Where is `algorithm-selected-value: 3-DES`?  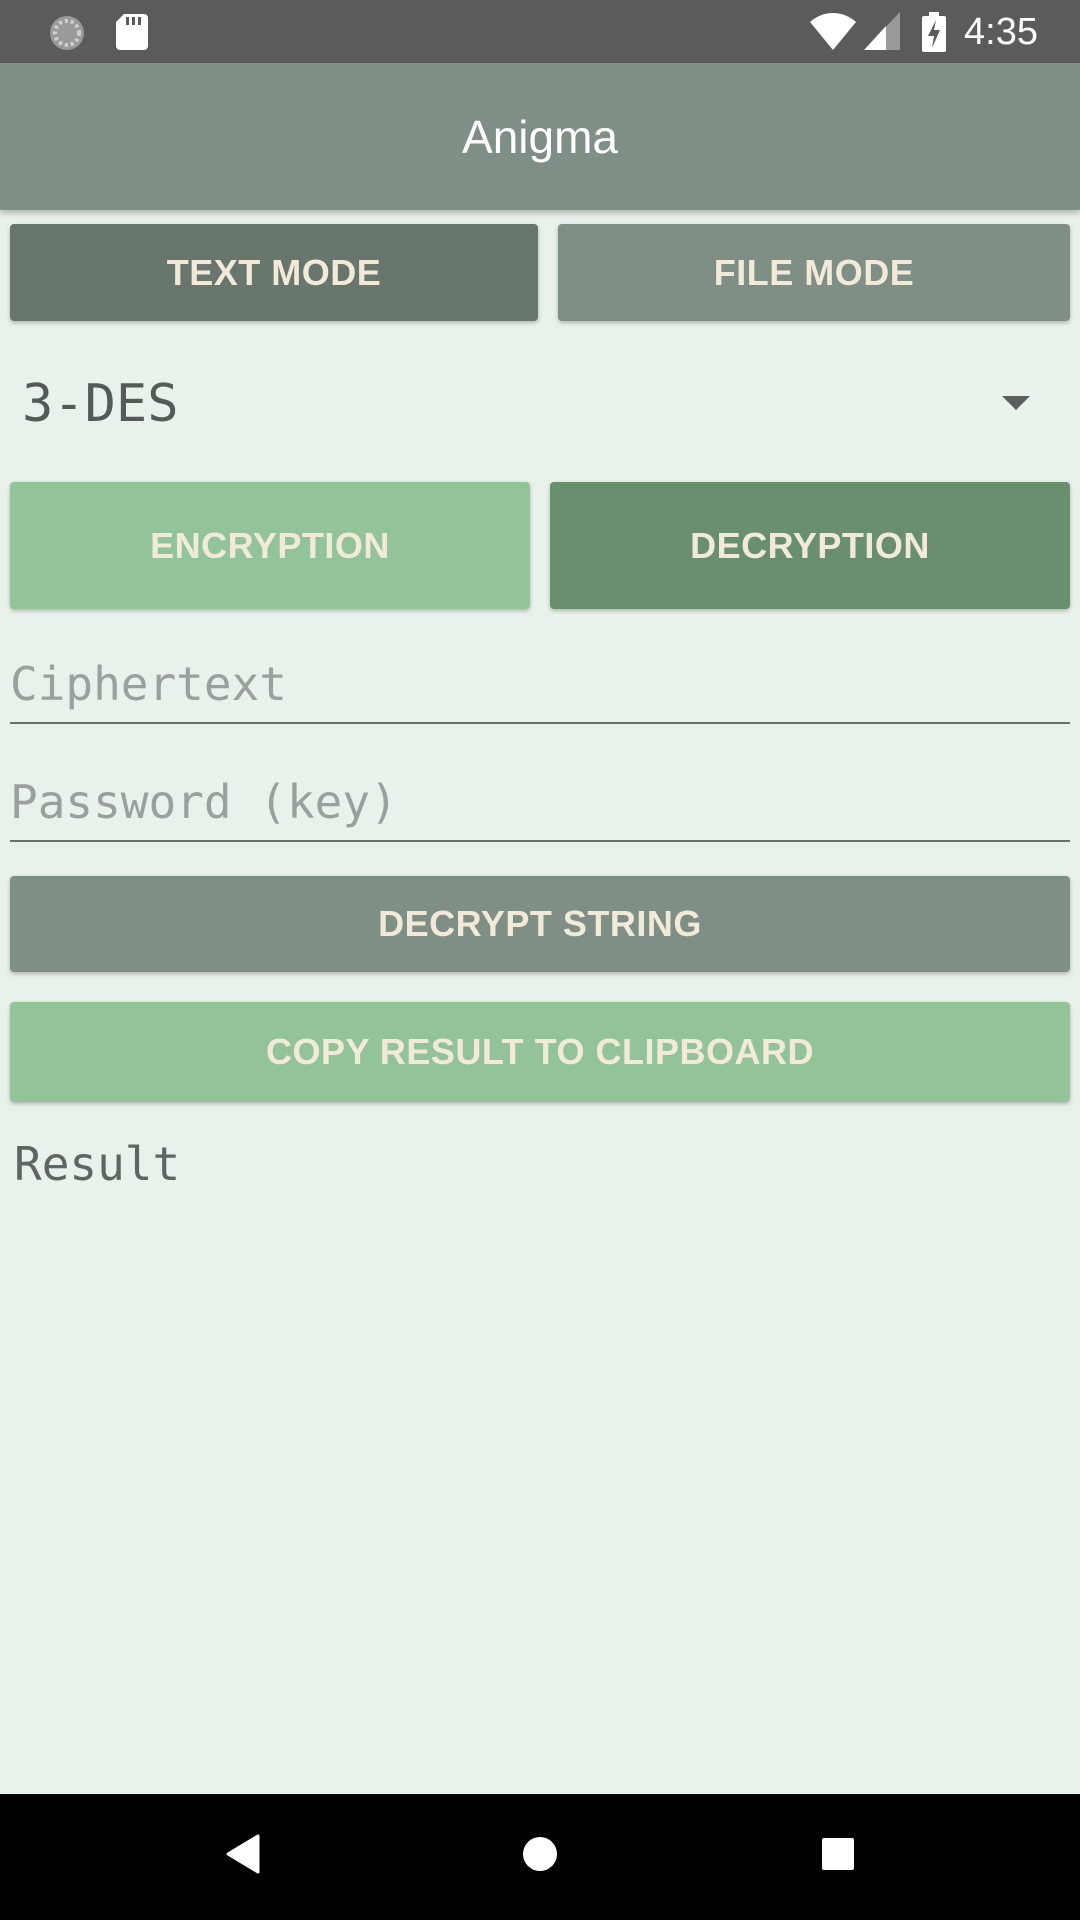
algorithm-selected-value: 3-DES is located at coordinates (100, 404).